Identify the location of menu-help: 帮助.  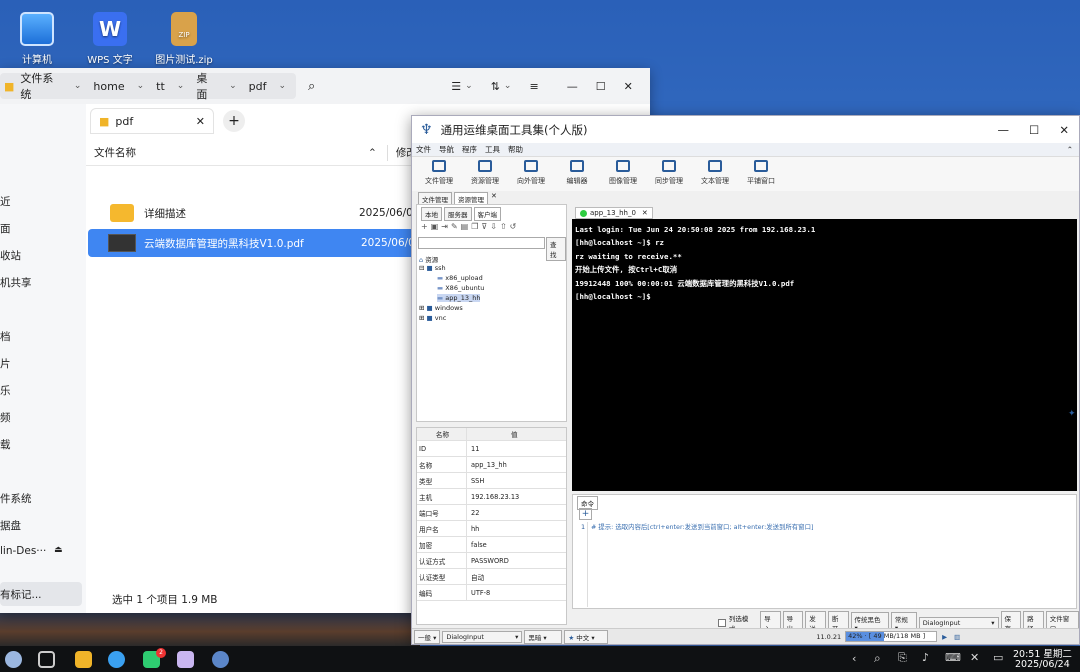
(515, 149).